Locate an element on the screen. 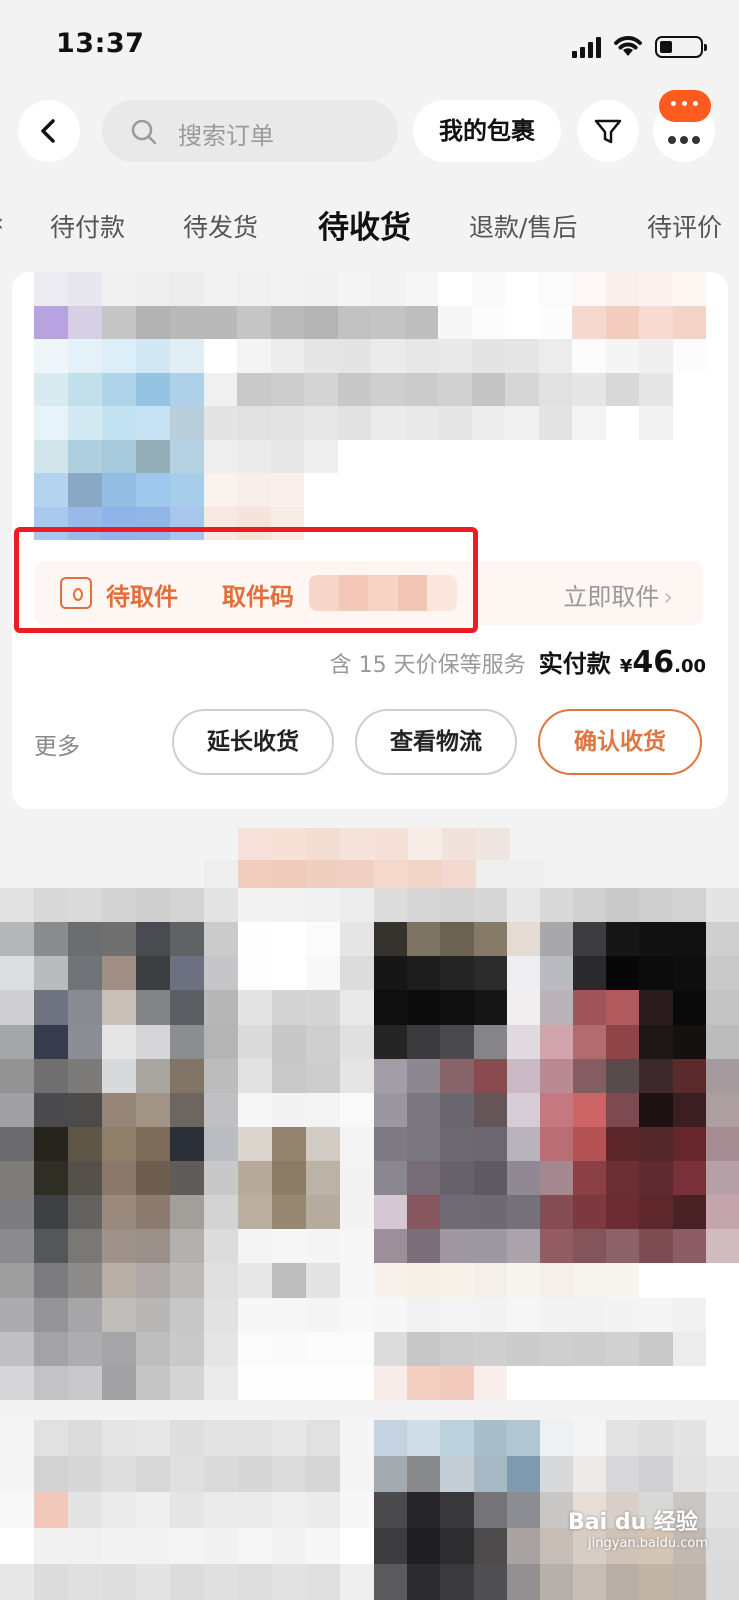 Image resolution: width=739 pixels, height=1600 pixels. product-title-blurred is located at coordinates (455, 406).